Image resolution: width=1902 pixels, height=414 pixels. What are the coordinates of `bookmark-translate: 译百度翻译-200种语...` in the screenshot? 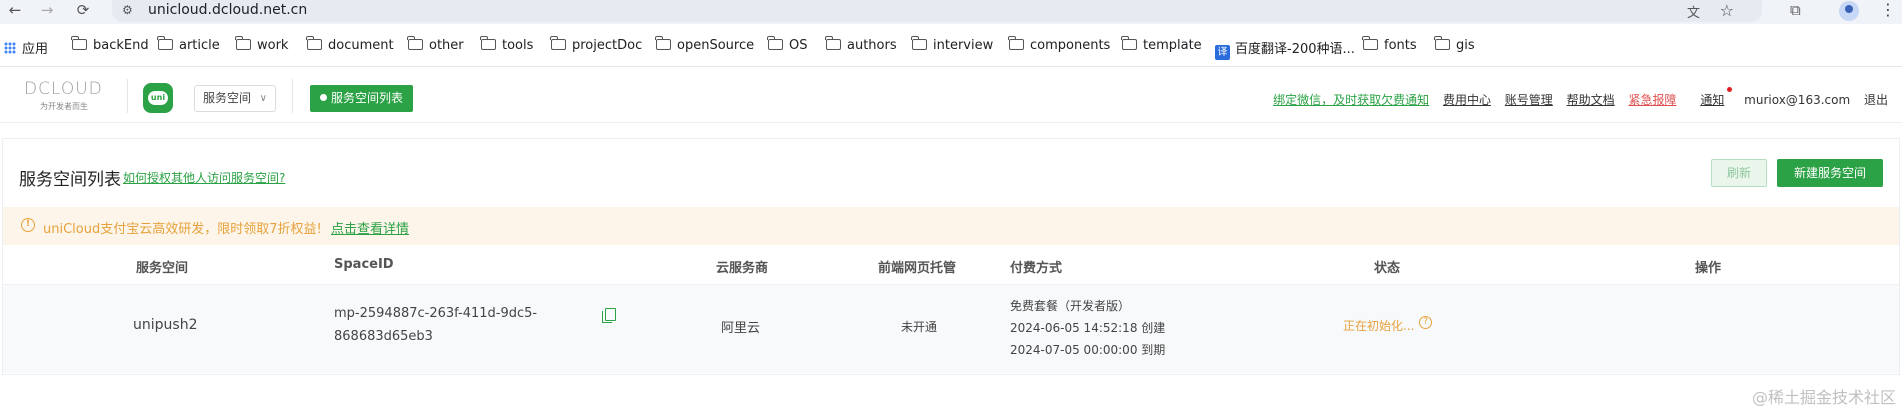 It's located at (1285, 49).